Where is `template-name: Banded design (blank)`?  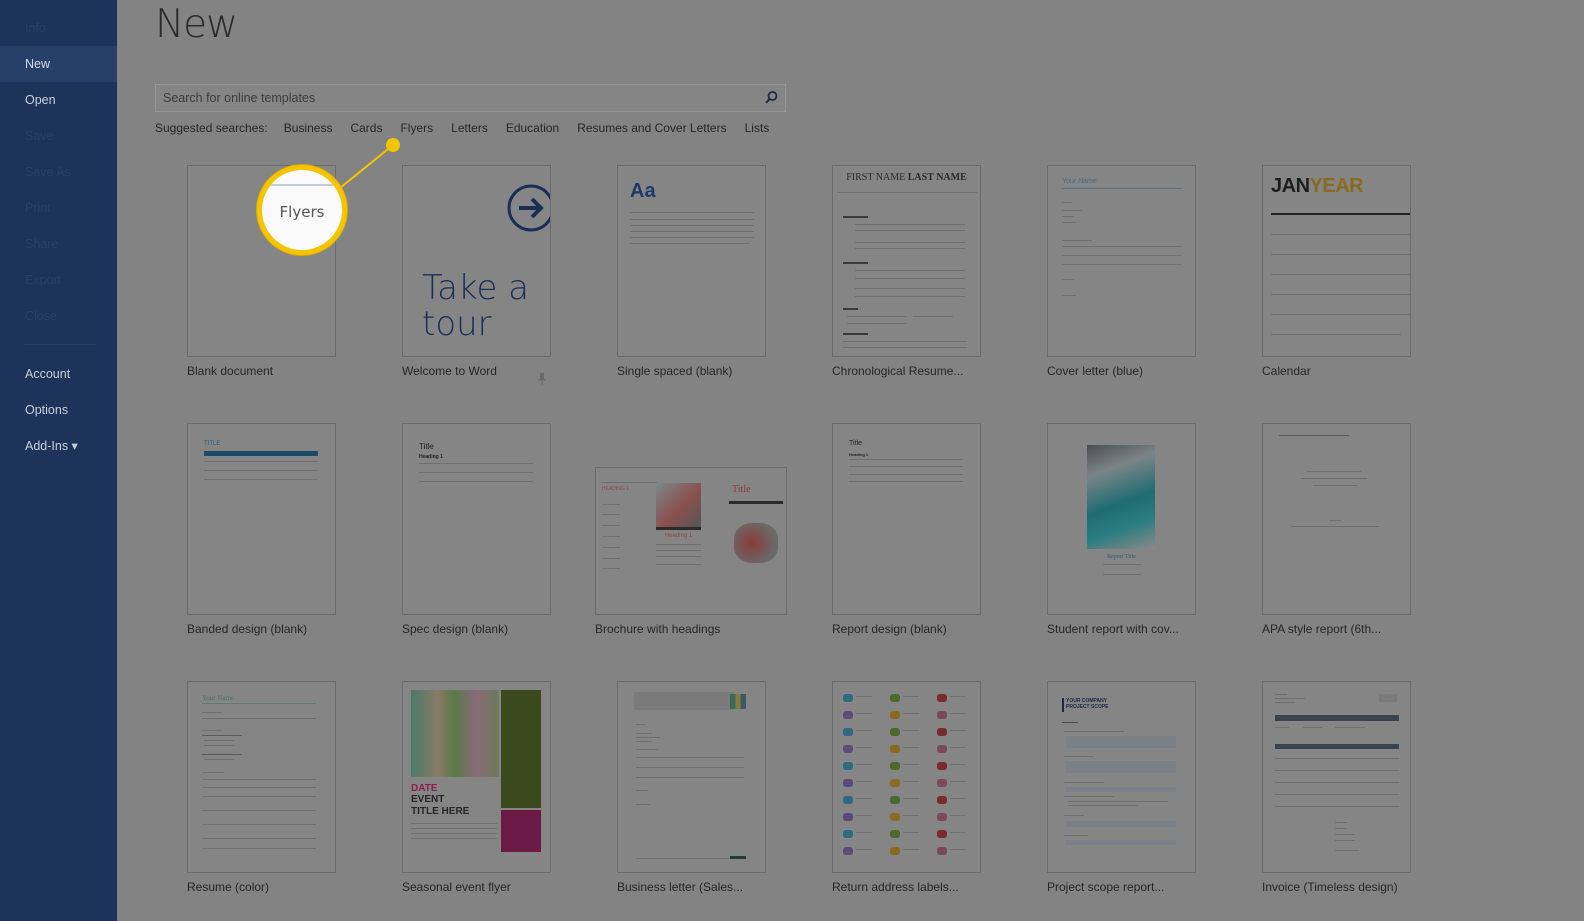 template-name: Banded design (blank) is located at coordinates (247, 629).